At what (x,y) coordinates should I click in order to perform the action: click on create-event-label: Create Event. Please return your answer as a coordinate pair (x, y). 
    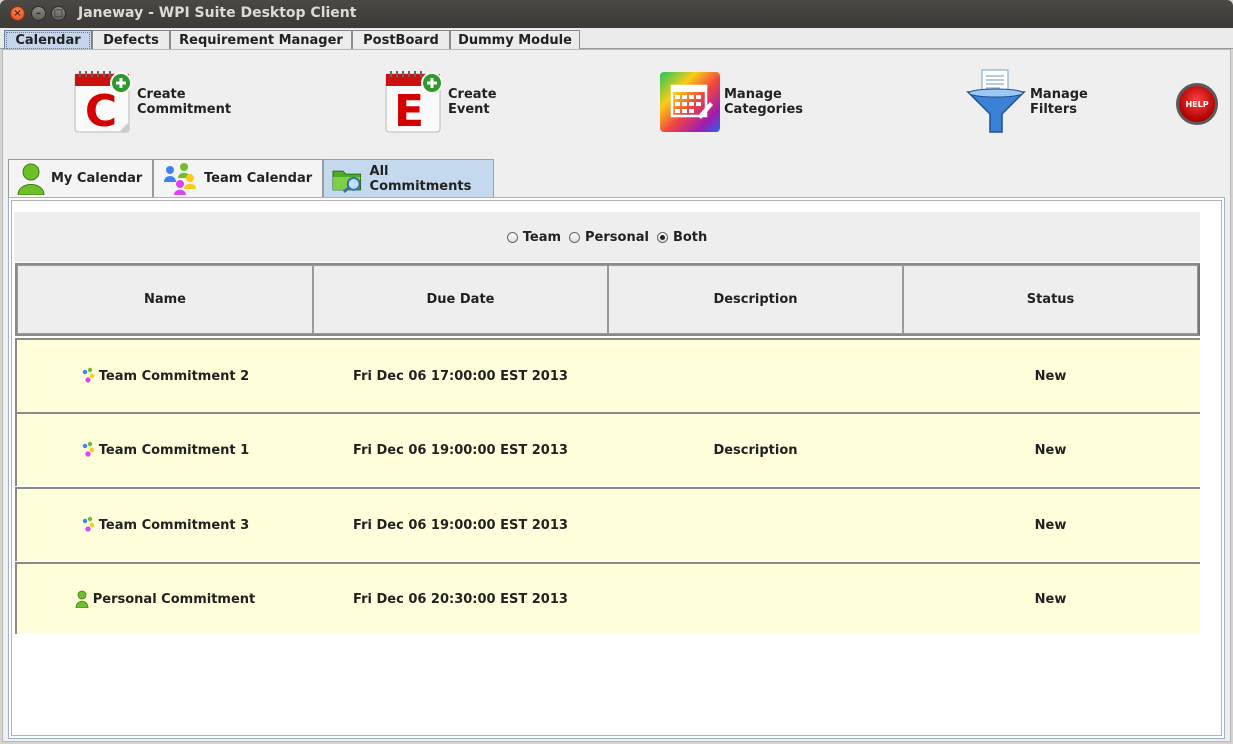
    Looking at the image, I should click on (472, 102).